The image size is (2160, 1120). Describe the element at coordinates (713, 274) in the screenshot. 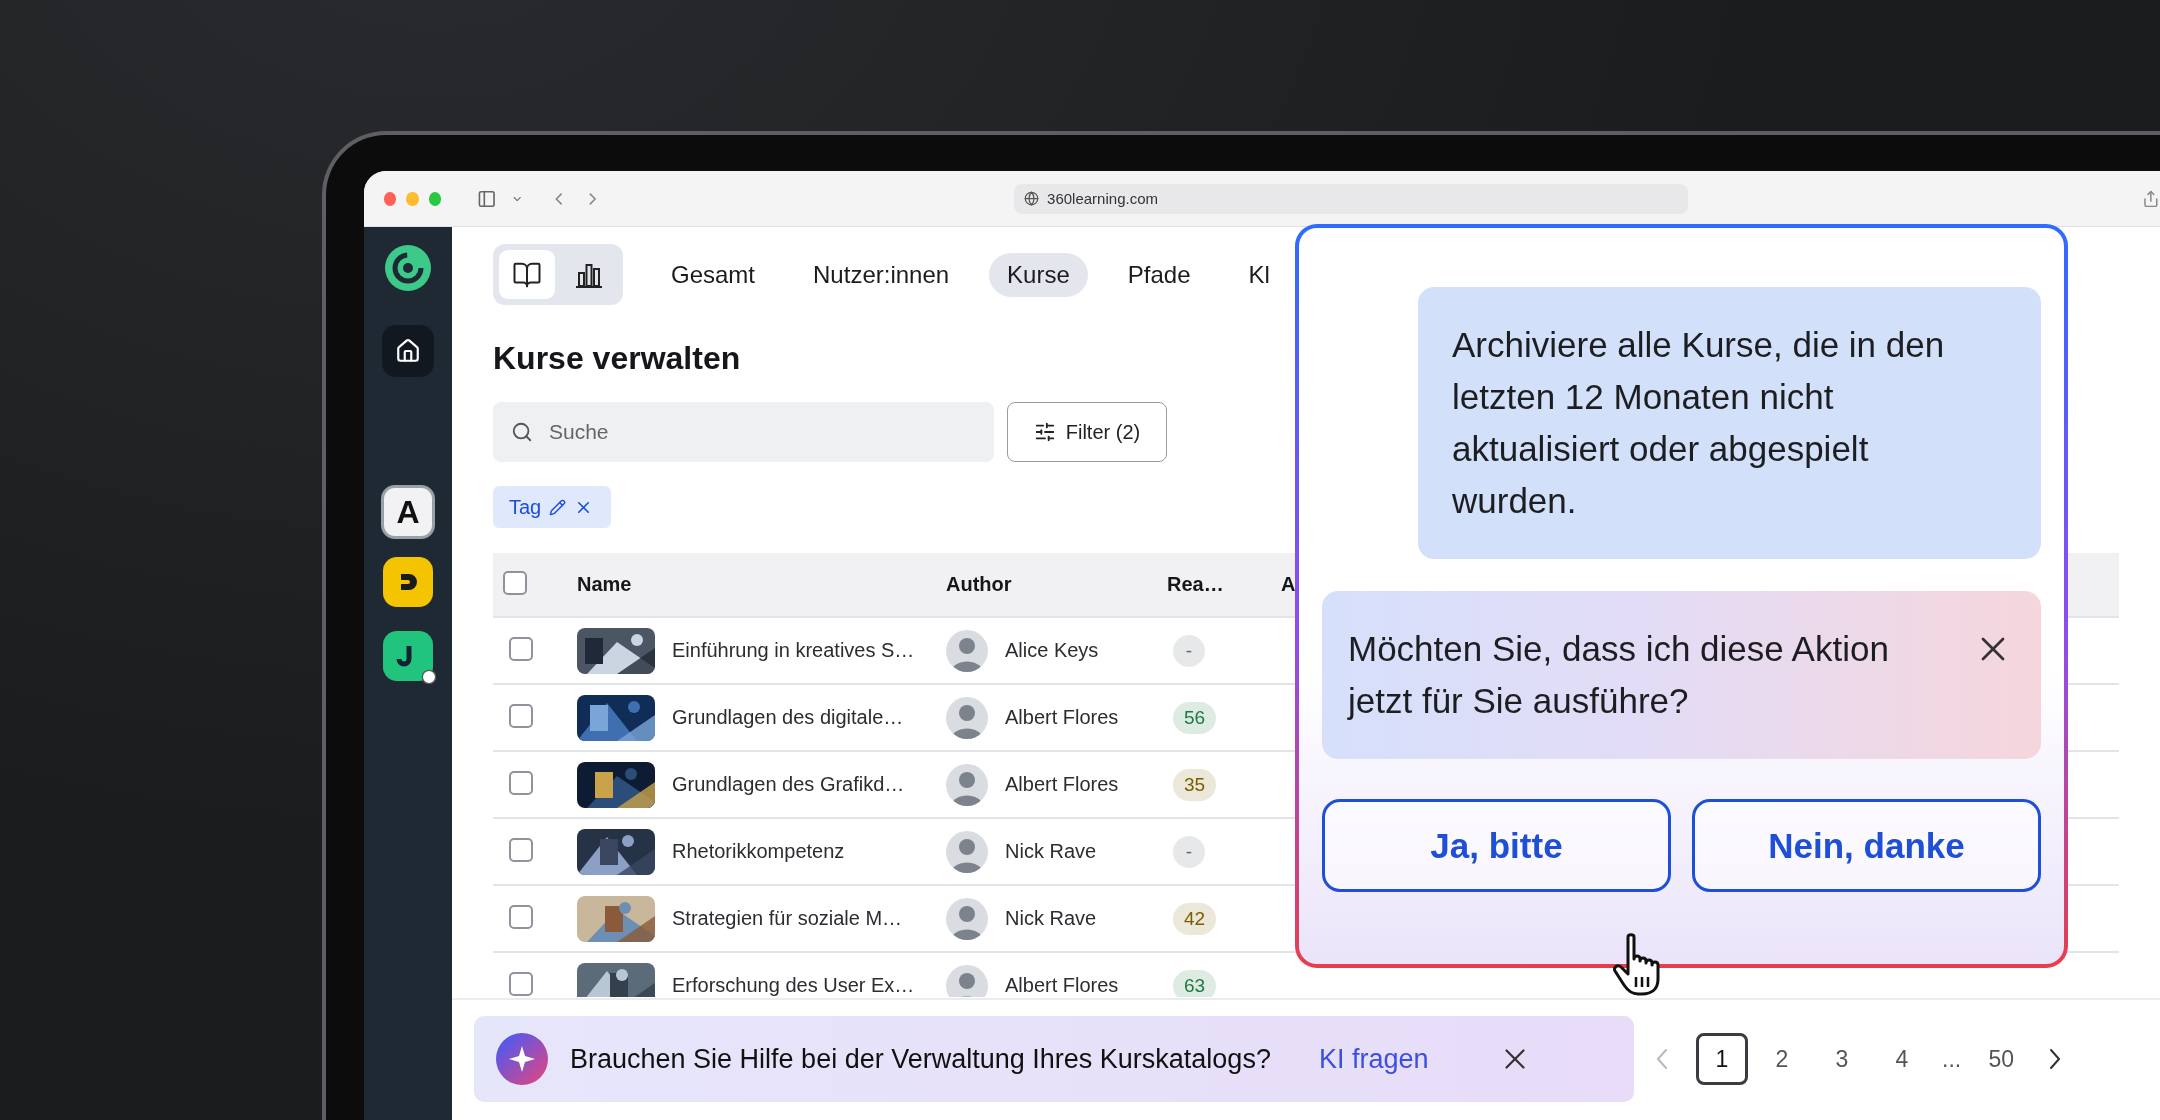

I see `tab: Gesamt` at that location.